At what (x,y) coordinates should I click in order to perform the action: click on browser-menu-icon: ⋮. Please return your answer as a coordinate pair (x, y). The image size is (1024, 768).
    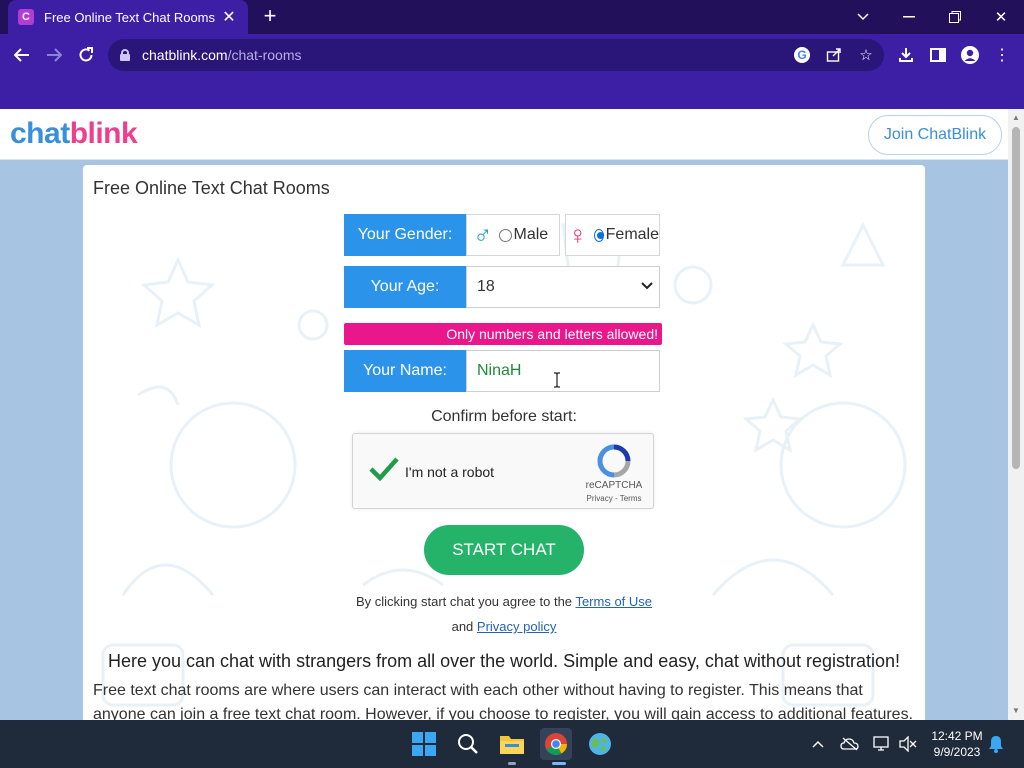
    Looking at the image, I should click on (1002, 55).